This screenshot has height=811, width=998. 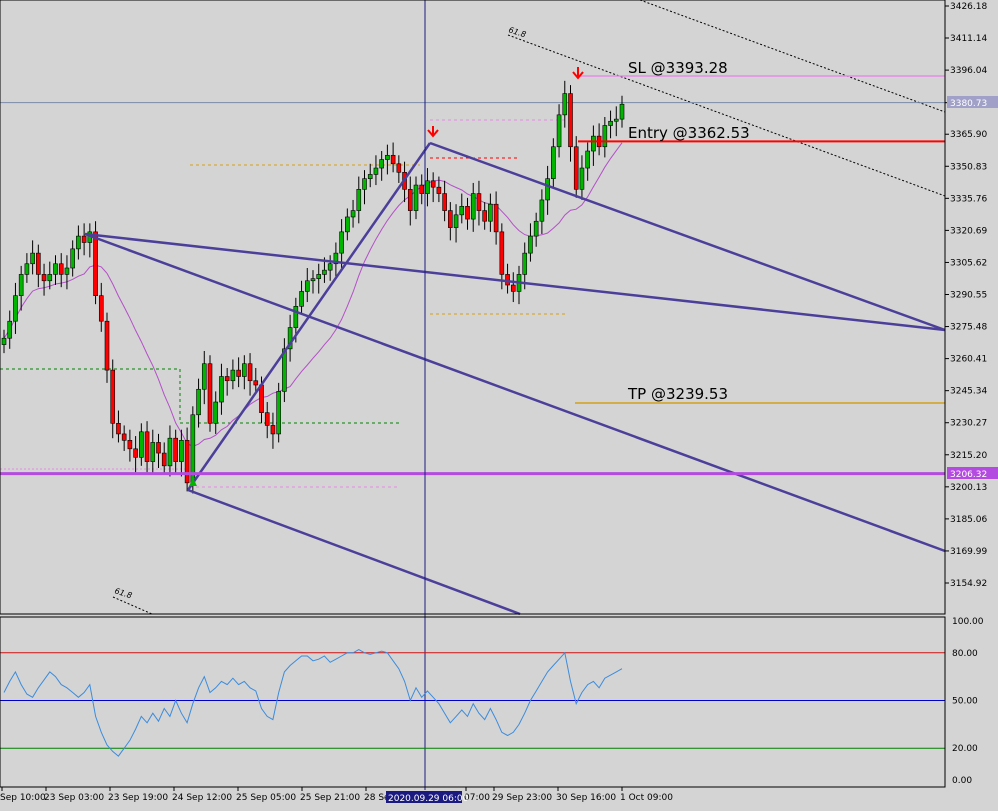 I want to click on time-tick-label: 23 Sep 19:00, so click(x=138, y=798).